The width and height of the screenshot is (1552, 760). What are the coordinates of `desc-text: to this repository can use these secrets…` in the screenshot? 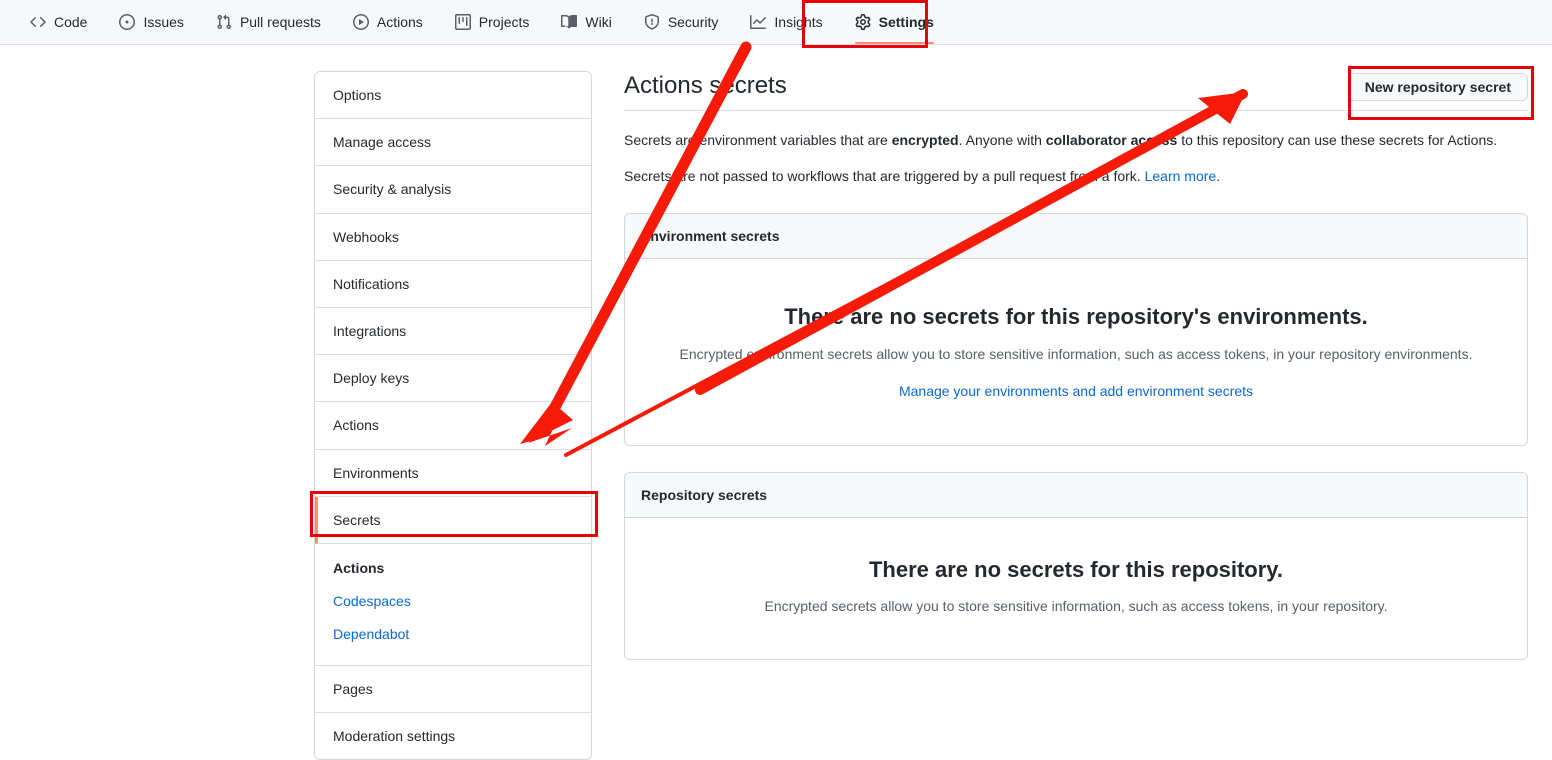 It's located at (1337, 140).